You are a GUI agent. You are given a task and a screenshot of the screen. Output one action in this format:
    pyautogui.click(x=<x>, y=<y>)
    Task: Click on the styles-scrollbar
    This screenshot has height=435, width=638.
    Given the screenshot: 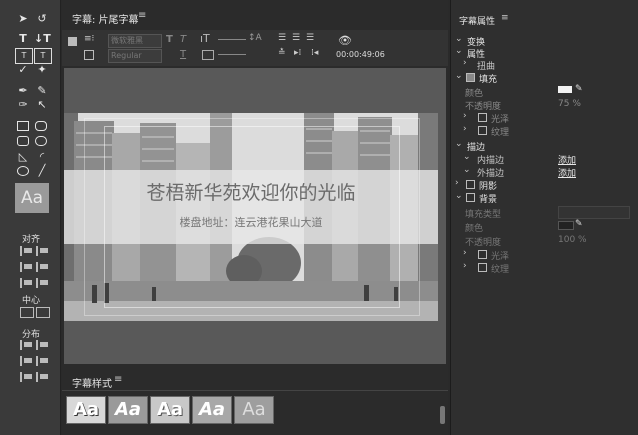 What is the action you would take?
    pyautogui.click(x=442, y=415)
    